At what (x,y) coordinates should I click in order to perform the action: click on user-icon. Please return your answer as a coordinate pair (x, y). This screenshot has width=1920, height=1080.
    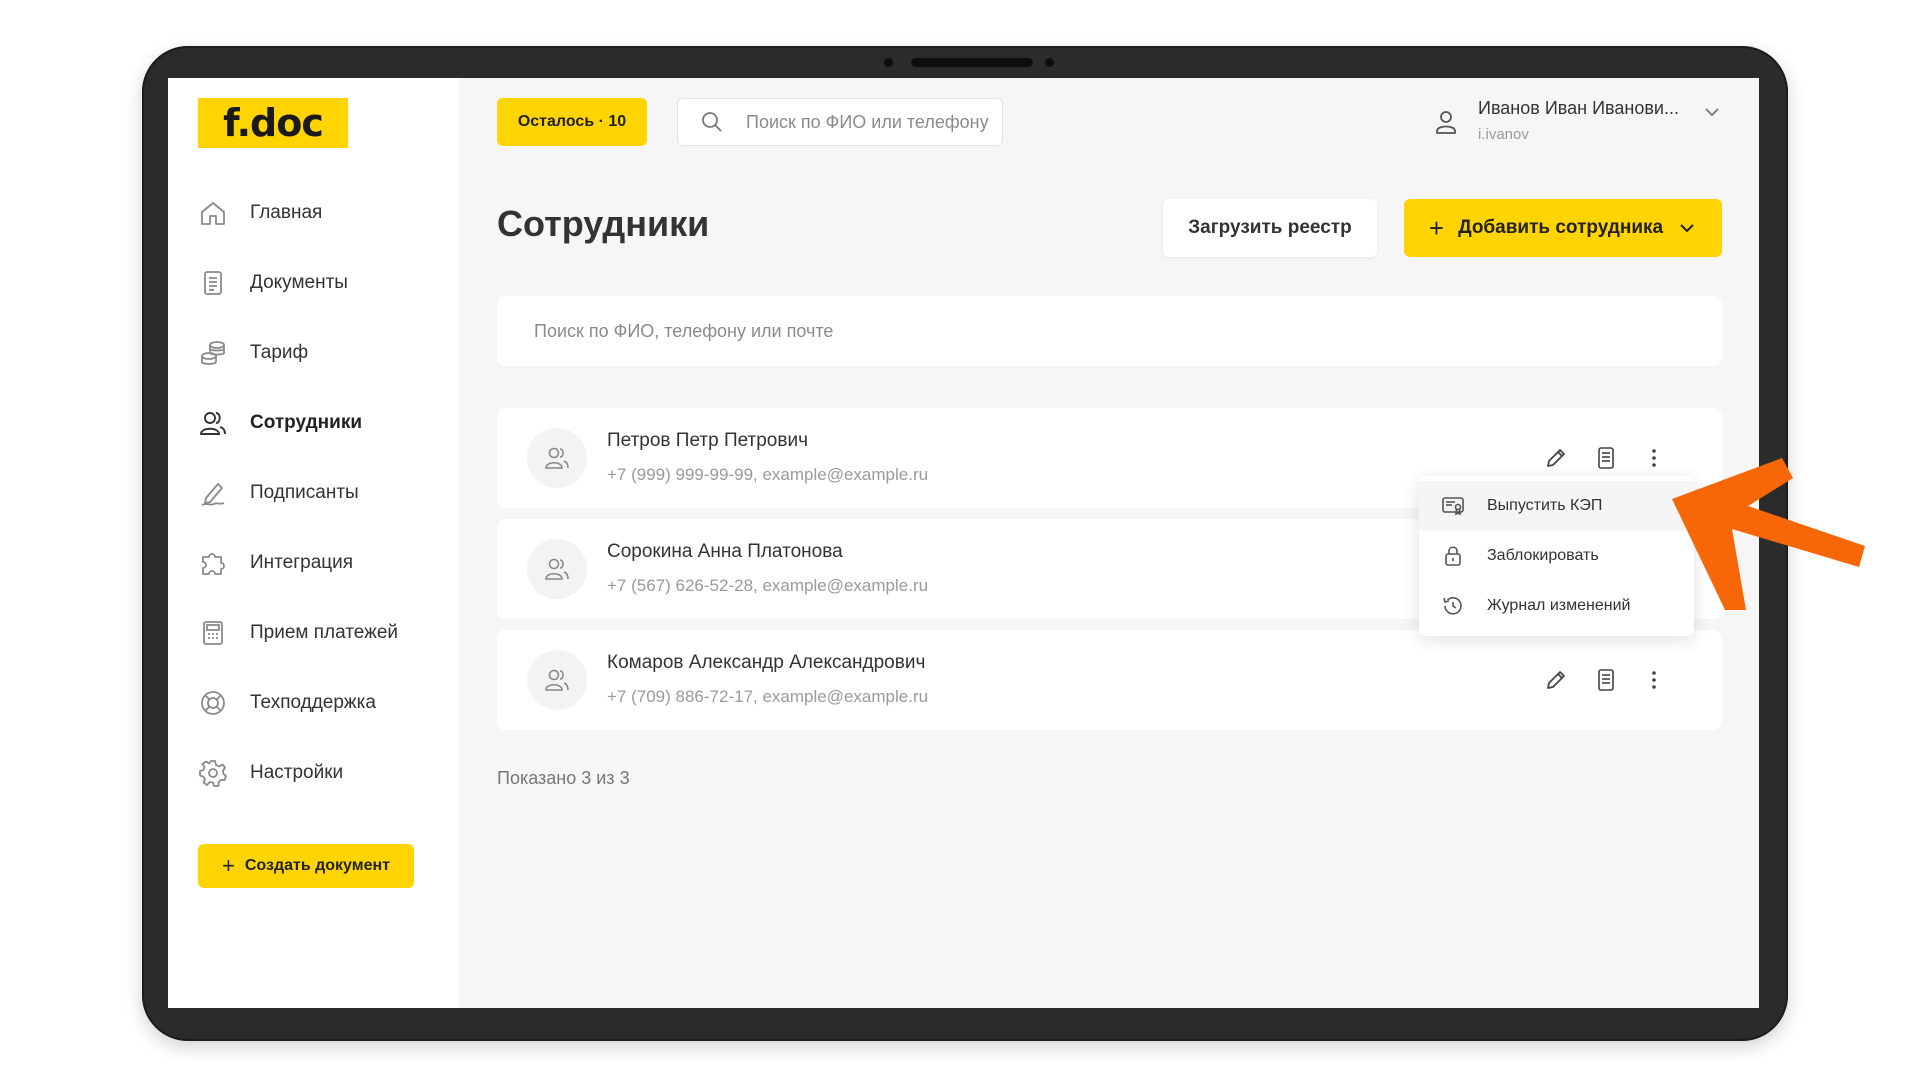
    Looking at the image, I should click on (1446, 122).